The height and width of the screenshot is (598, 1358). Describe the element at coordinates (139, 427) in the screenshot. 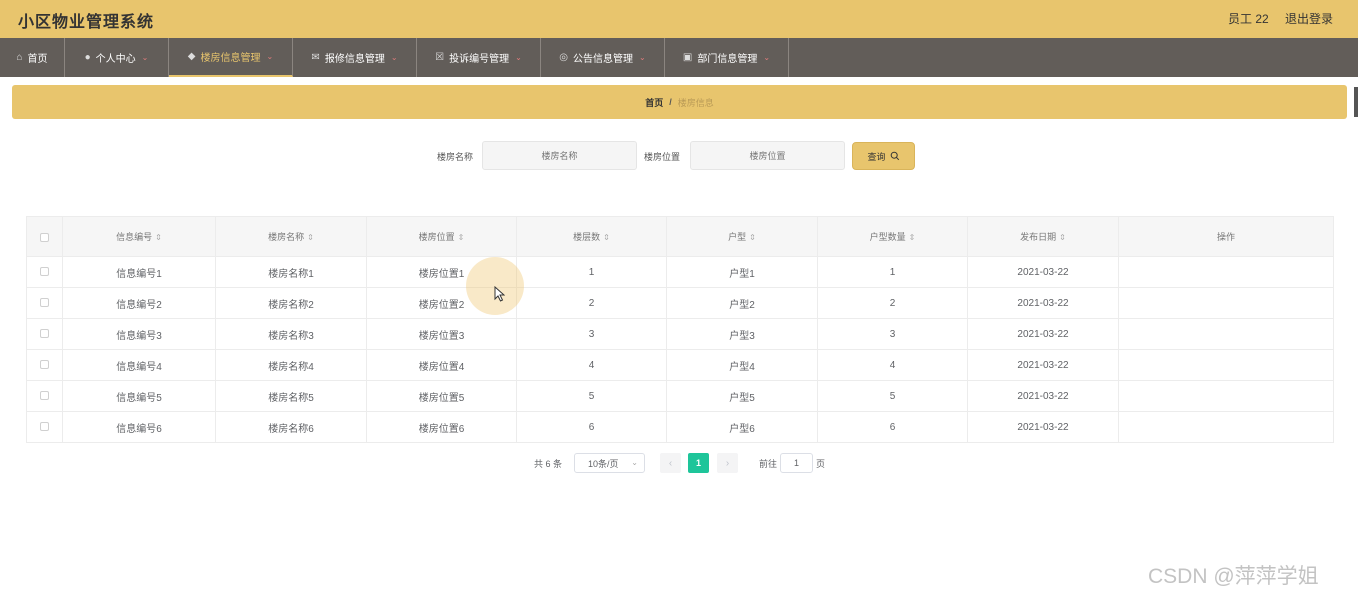

I see `cell-id: 信息编号6` at that location.